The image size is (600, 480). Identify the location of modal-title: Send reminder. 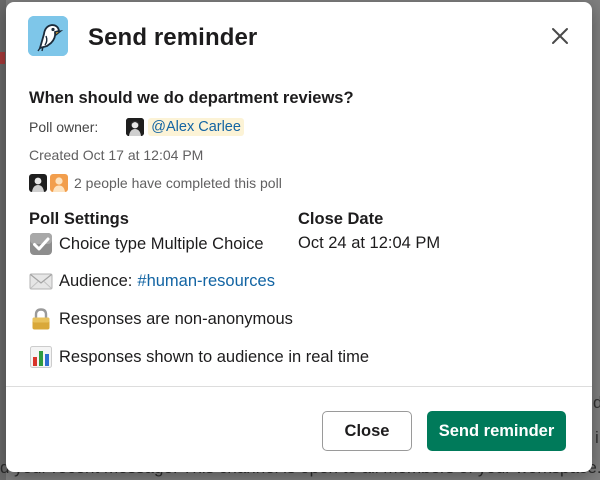
(173, 37).